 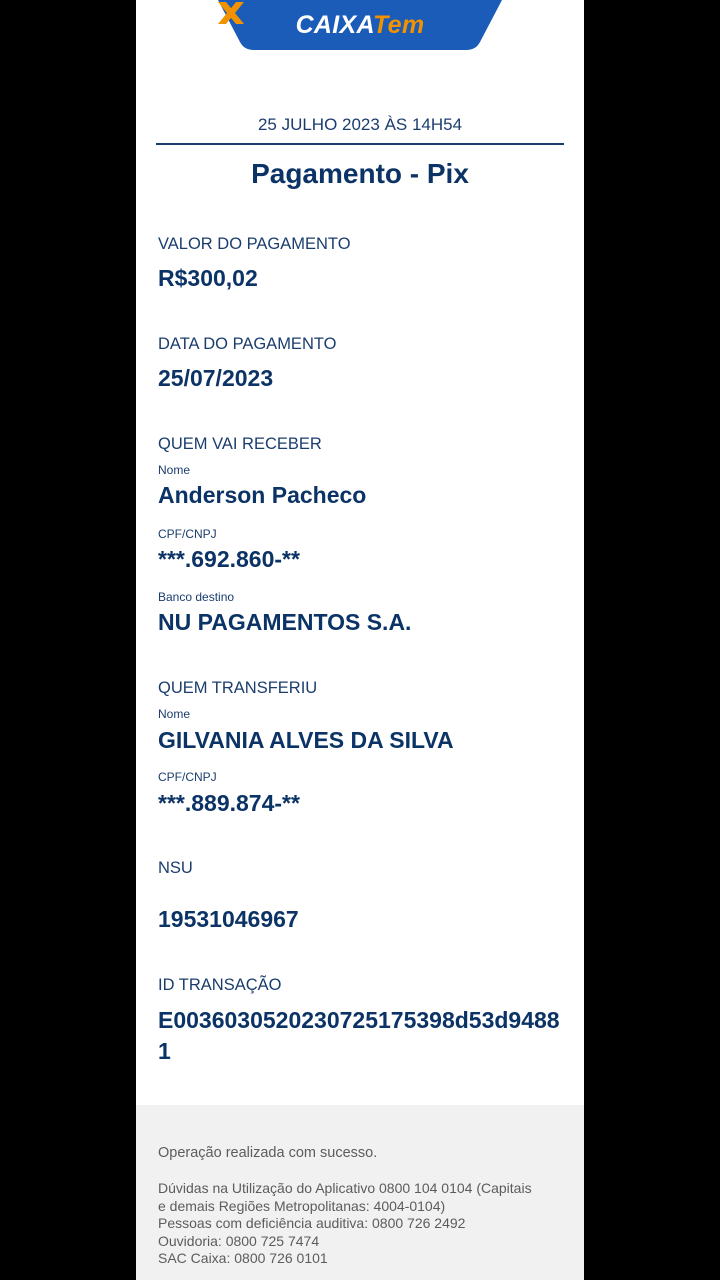 What do you see at coordinates (243, 1258) in the screenshot?
I see `support-line: SAC Caixa: 0800 726 0101` at bounding box center [243, 1258].